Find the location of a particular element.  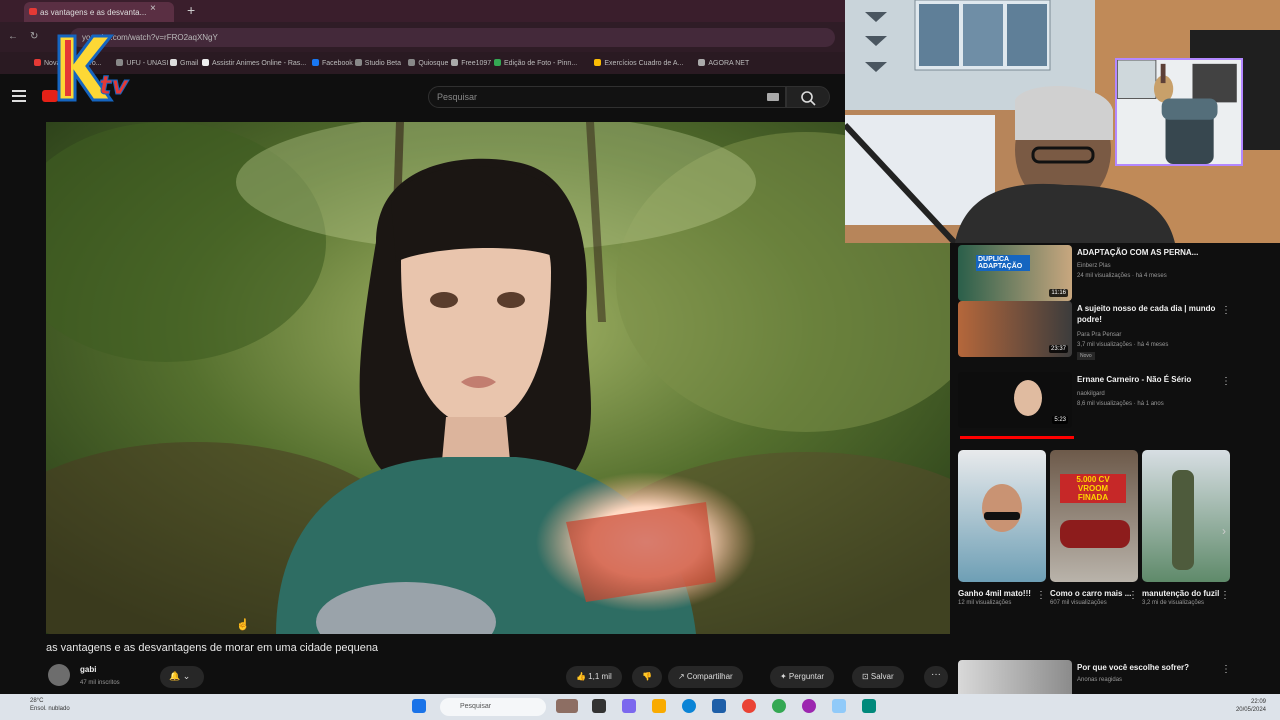

taskbar-search: Pesquisar is located at coordinates (493, 707).